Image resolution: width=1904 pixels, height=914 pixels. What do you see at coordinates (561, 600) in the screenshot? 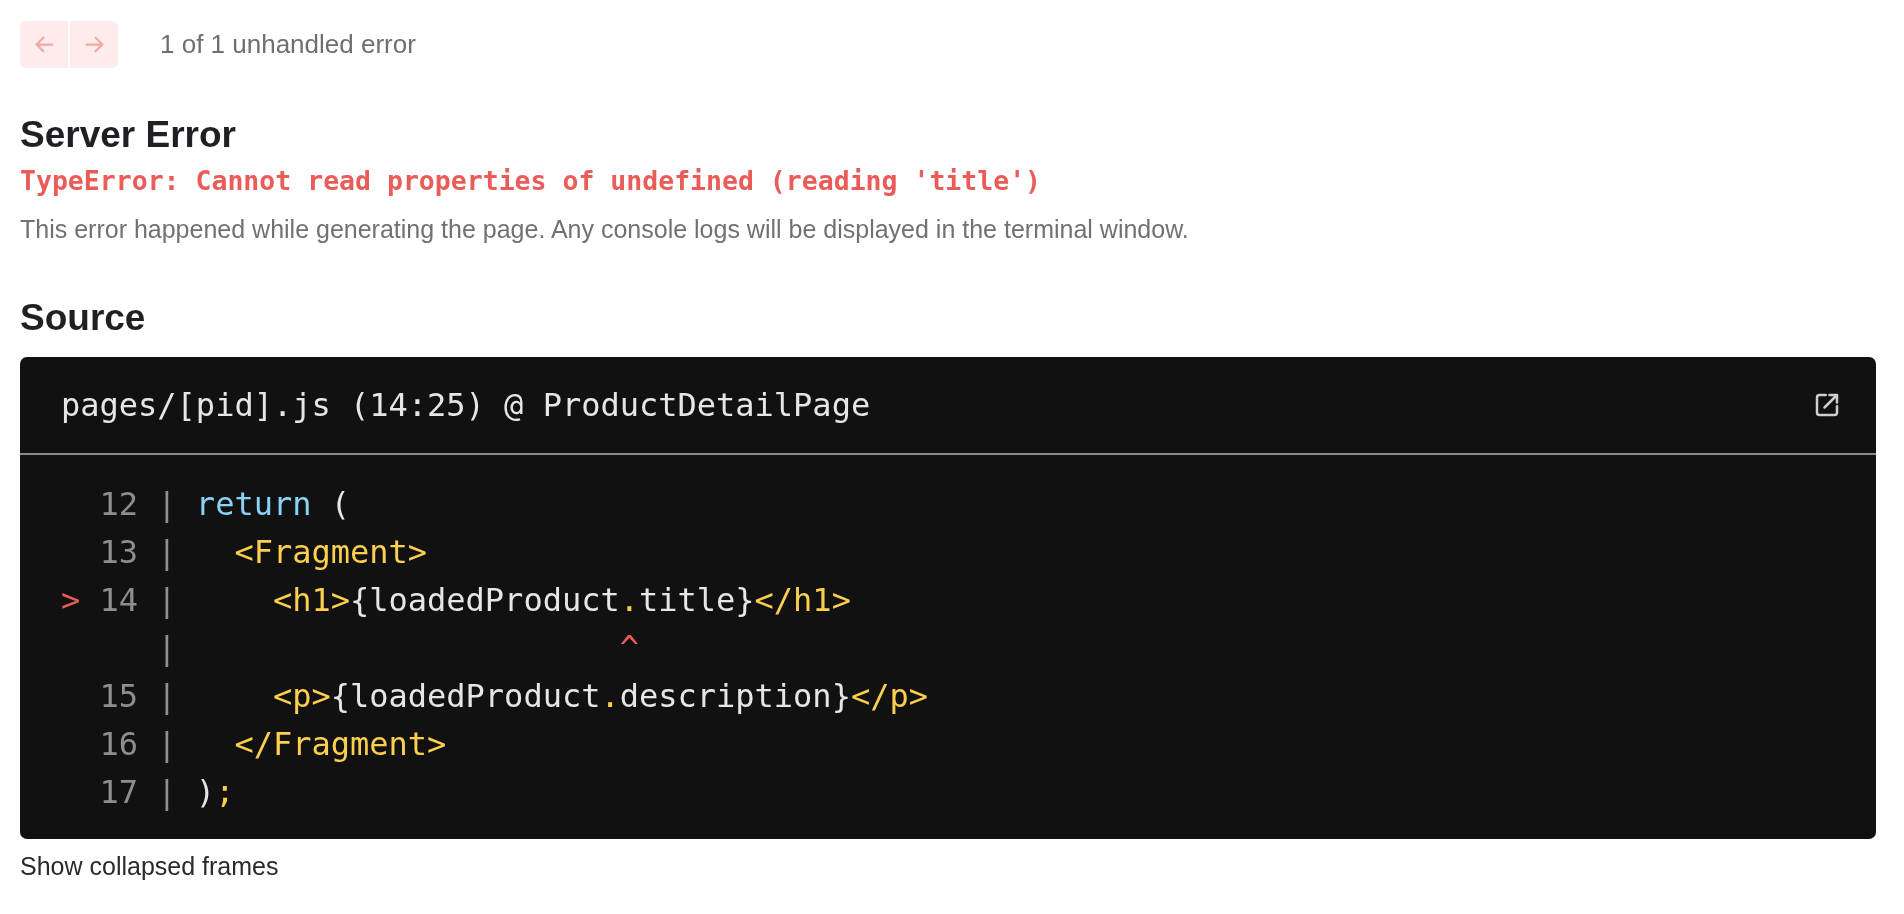
I see `code-line: <h1>{loadedProduct.title}</h1>` at bounding box center [561, 600].